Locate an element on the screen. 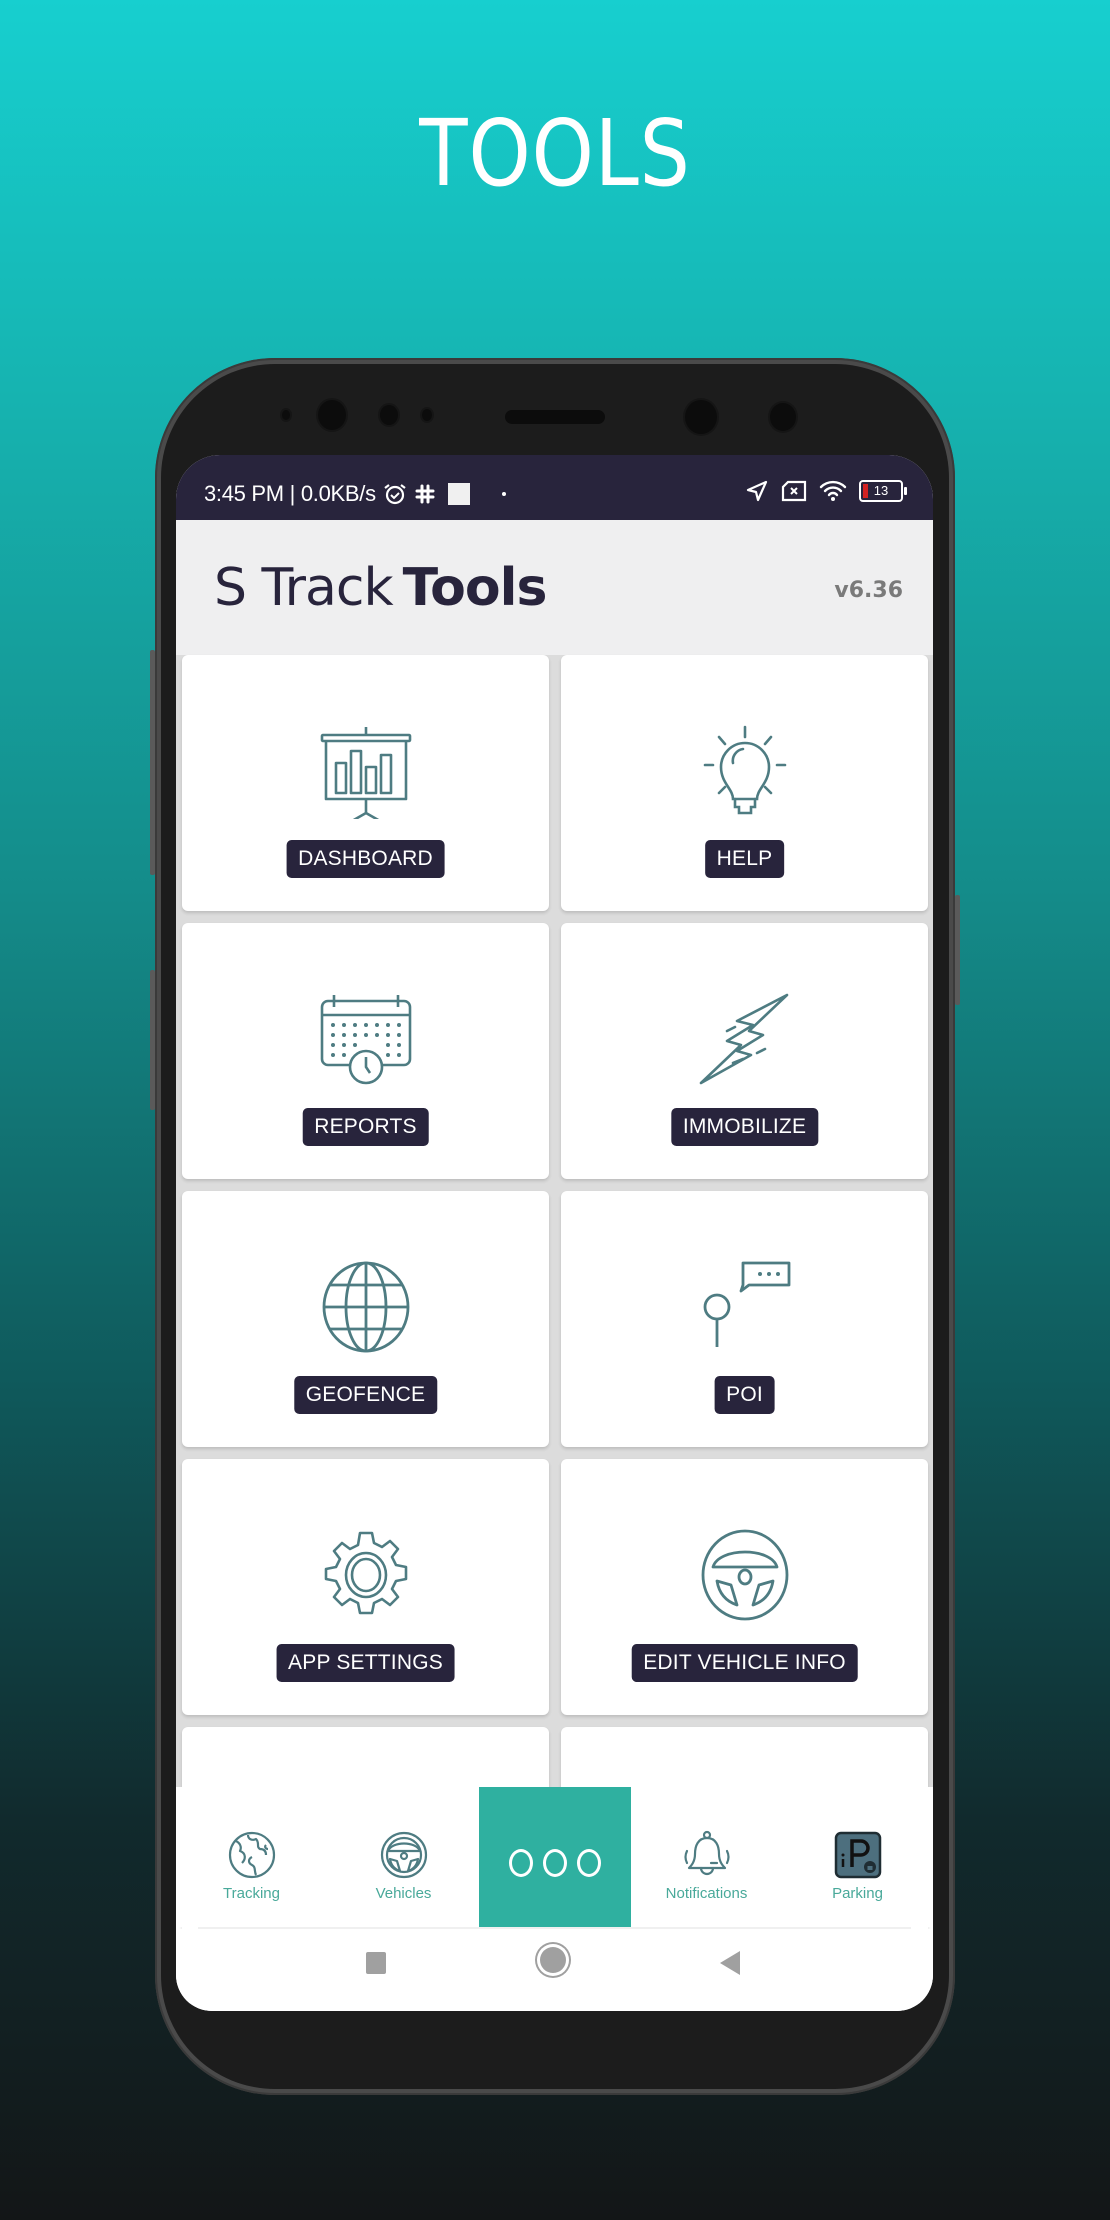 The height and width of the screenshot is (2220, 1110). page-title: S Track Tools is located at coordinates (381, 588).